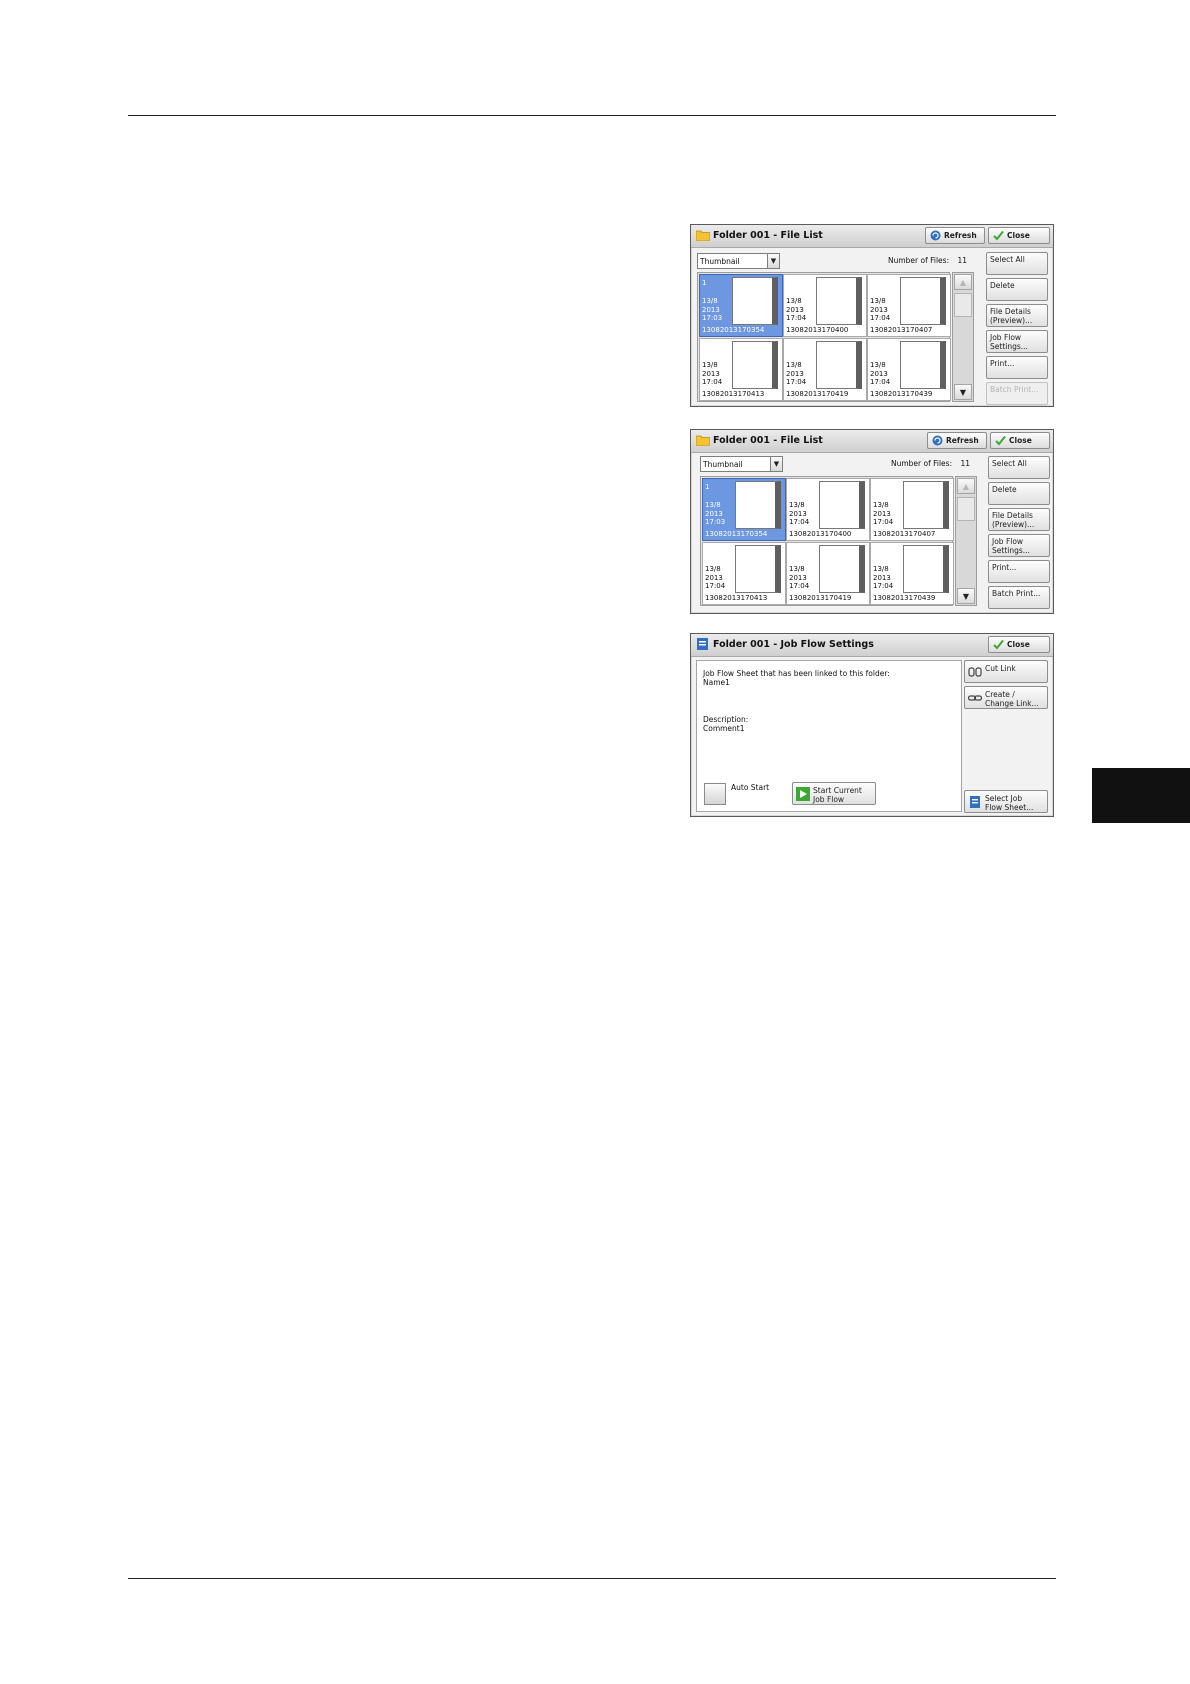 This screenshot has height=1684, width=1190. What do you see at coordinates (715, 794) in the screenshot?
I see `auto-start-checkbox` at bounding box center [715, 794].